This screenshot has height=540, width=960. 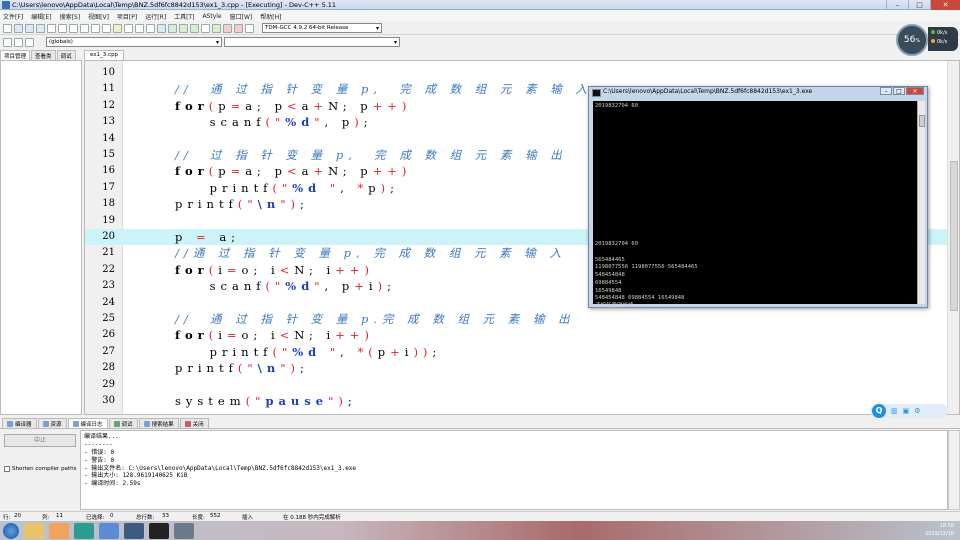 What do you see at coordinates (158, 423) in the screenshot?
I see `tab-search-results: 搜索结果` at bounding box center [158, 423].